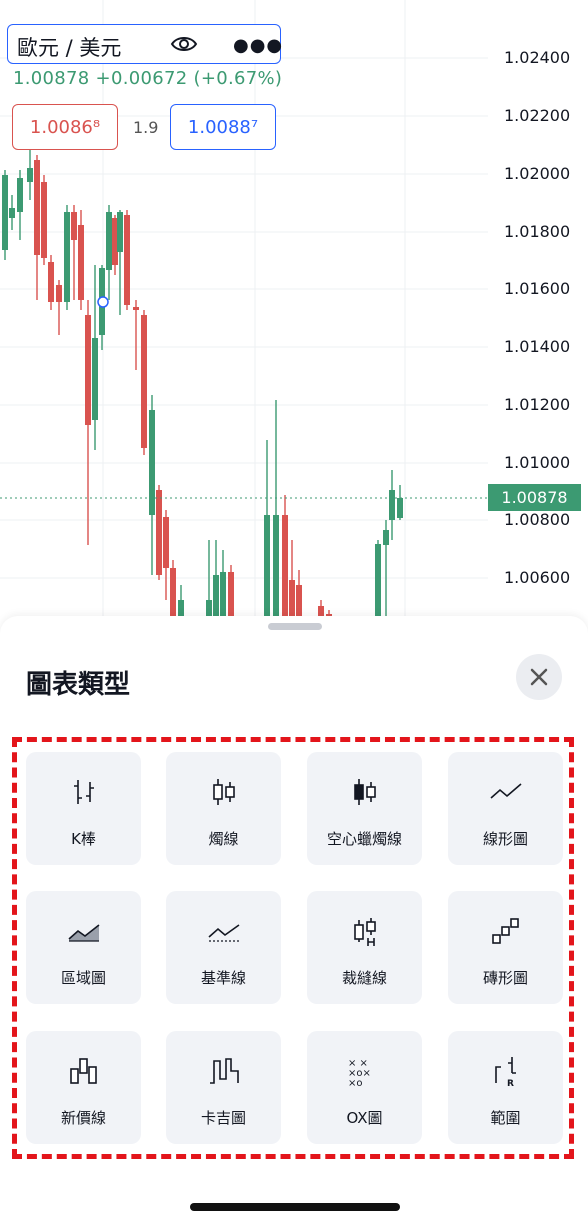 The image size is (588, 1223). I want to click on tile-label: 燭線, so click(223, 839).